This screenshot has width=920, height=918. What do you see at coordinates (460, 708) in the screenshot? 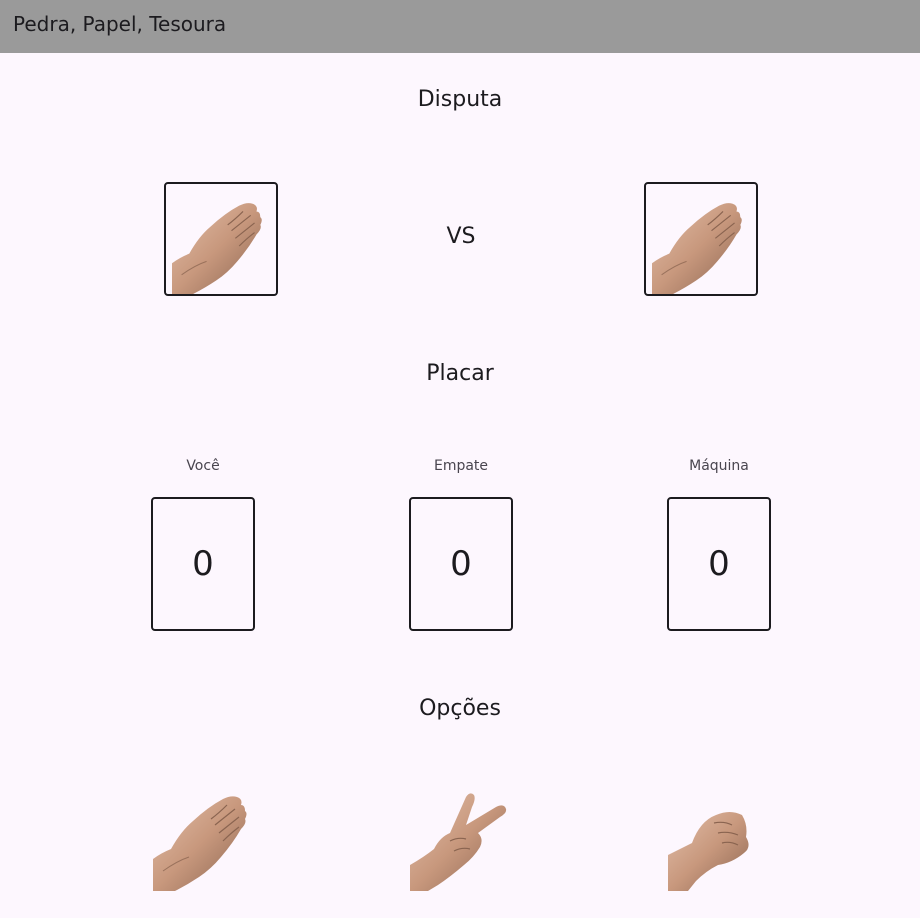
I see `options-title: Opções` at bounding box center [460, 708].